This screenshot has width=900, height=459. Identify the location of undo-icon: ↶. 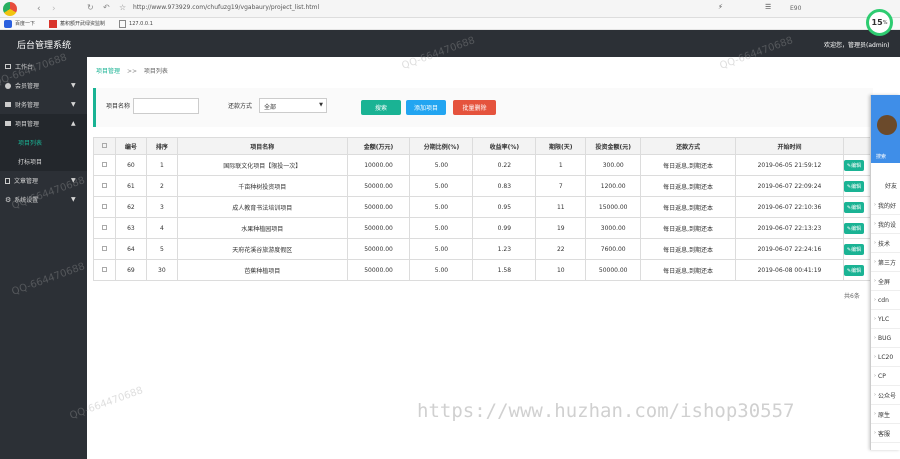
(106, 7).